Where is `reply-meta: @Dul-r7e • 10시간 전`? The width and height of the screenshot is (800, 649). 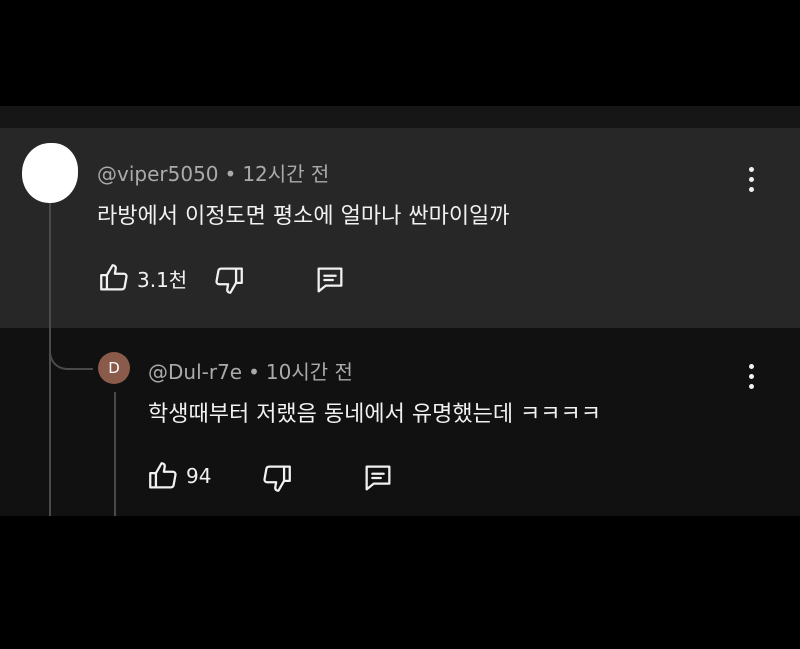 reply-meta: @Dul-r7e • 10시간 전 is located at coordinates (250, 370).